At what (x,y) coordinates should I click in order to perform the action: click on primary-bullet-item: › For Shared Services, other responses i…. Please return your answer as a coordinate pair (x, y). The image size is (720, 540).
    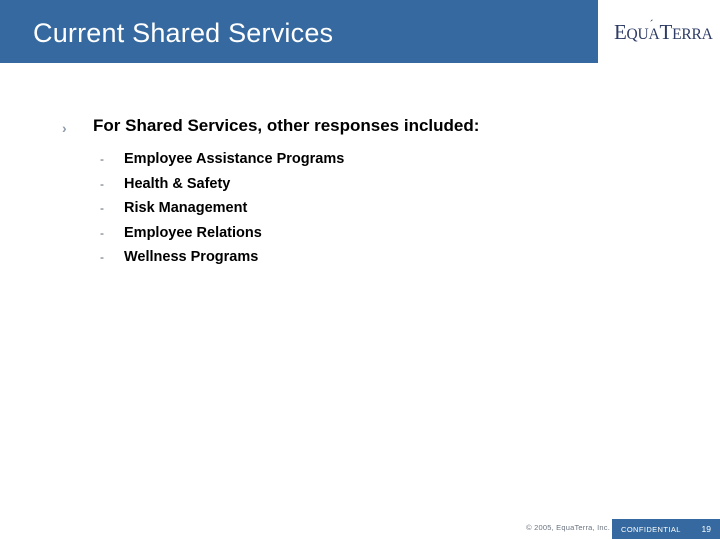
    Looking at the image, I should click on (270, 127).